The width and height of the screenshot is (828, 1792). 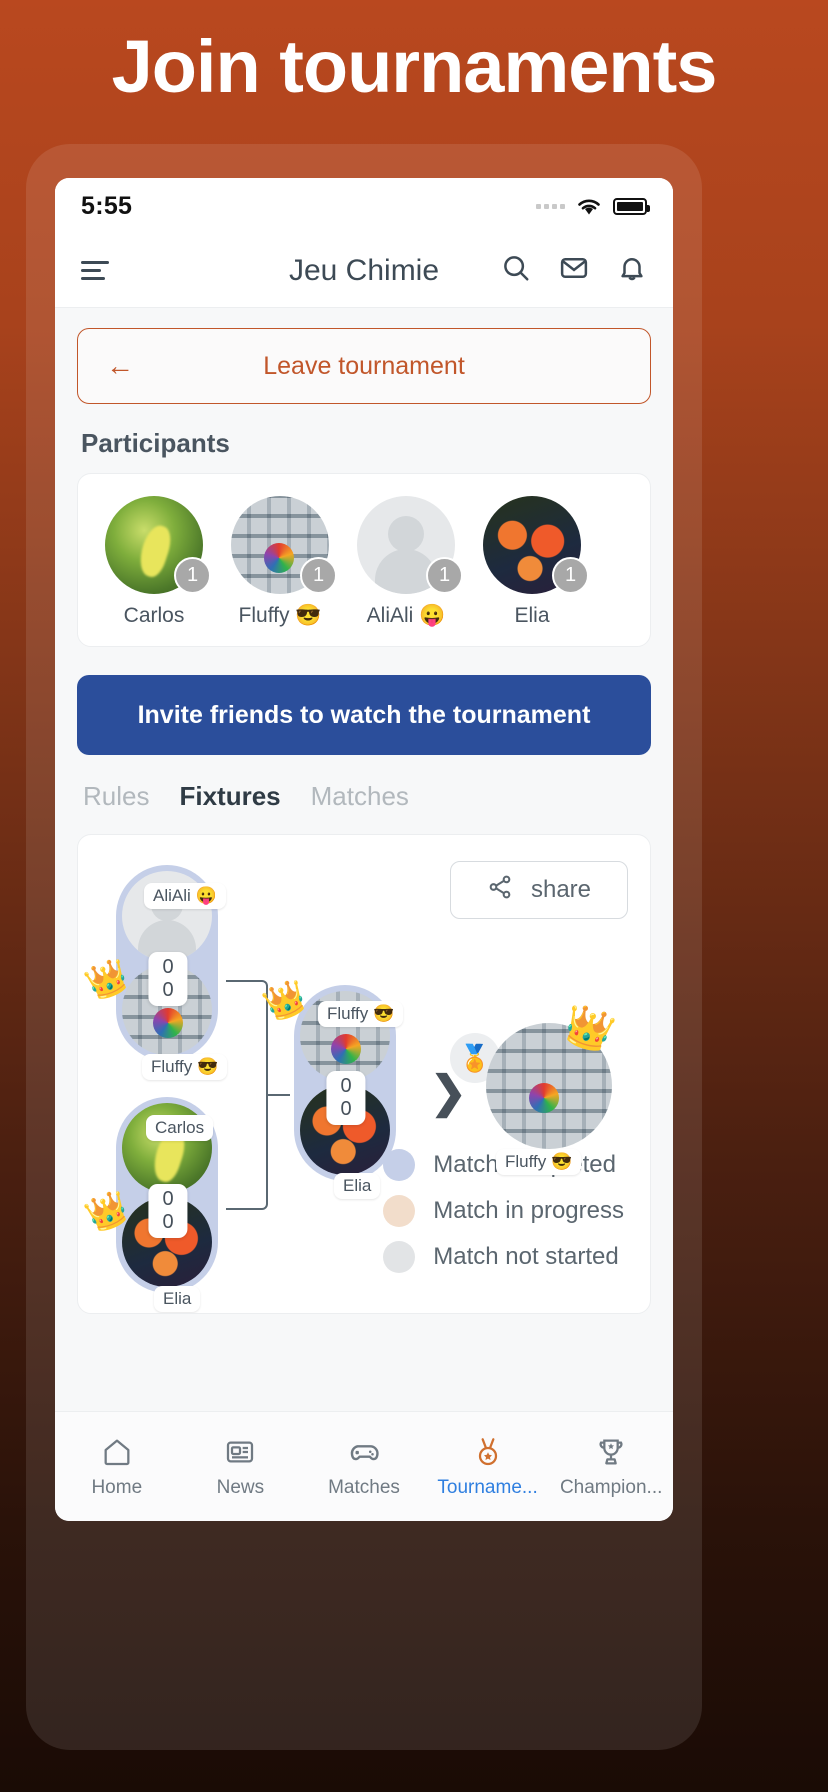 I want to click on share-button: share, so click(x=539, y=890).